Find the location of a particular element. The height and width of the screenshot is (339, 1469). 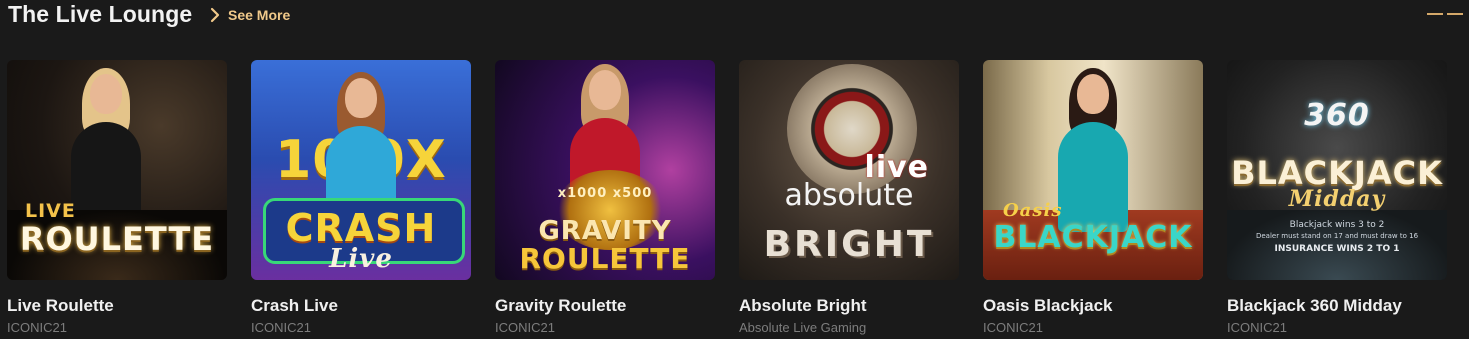

game-card: LIVE ROULETTE Live Roulette ICONIC21 is located at coordinates (117, 197).